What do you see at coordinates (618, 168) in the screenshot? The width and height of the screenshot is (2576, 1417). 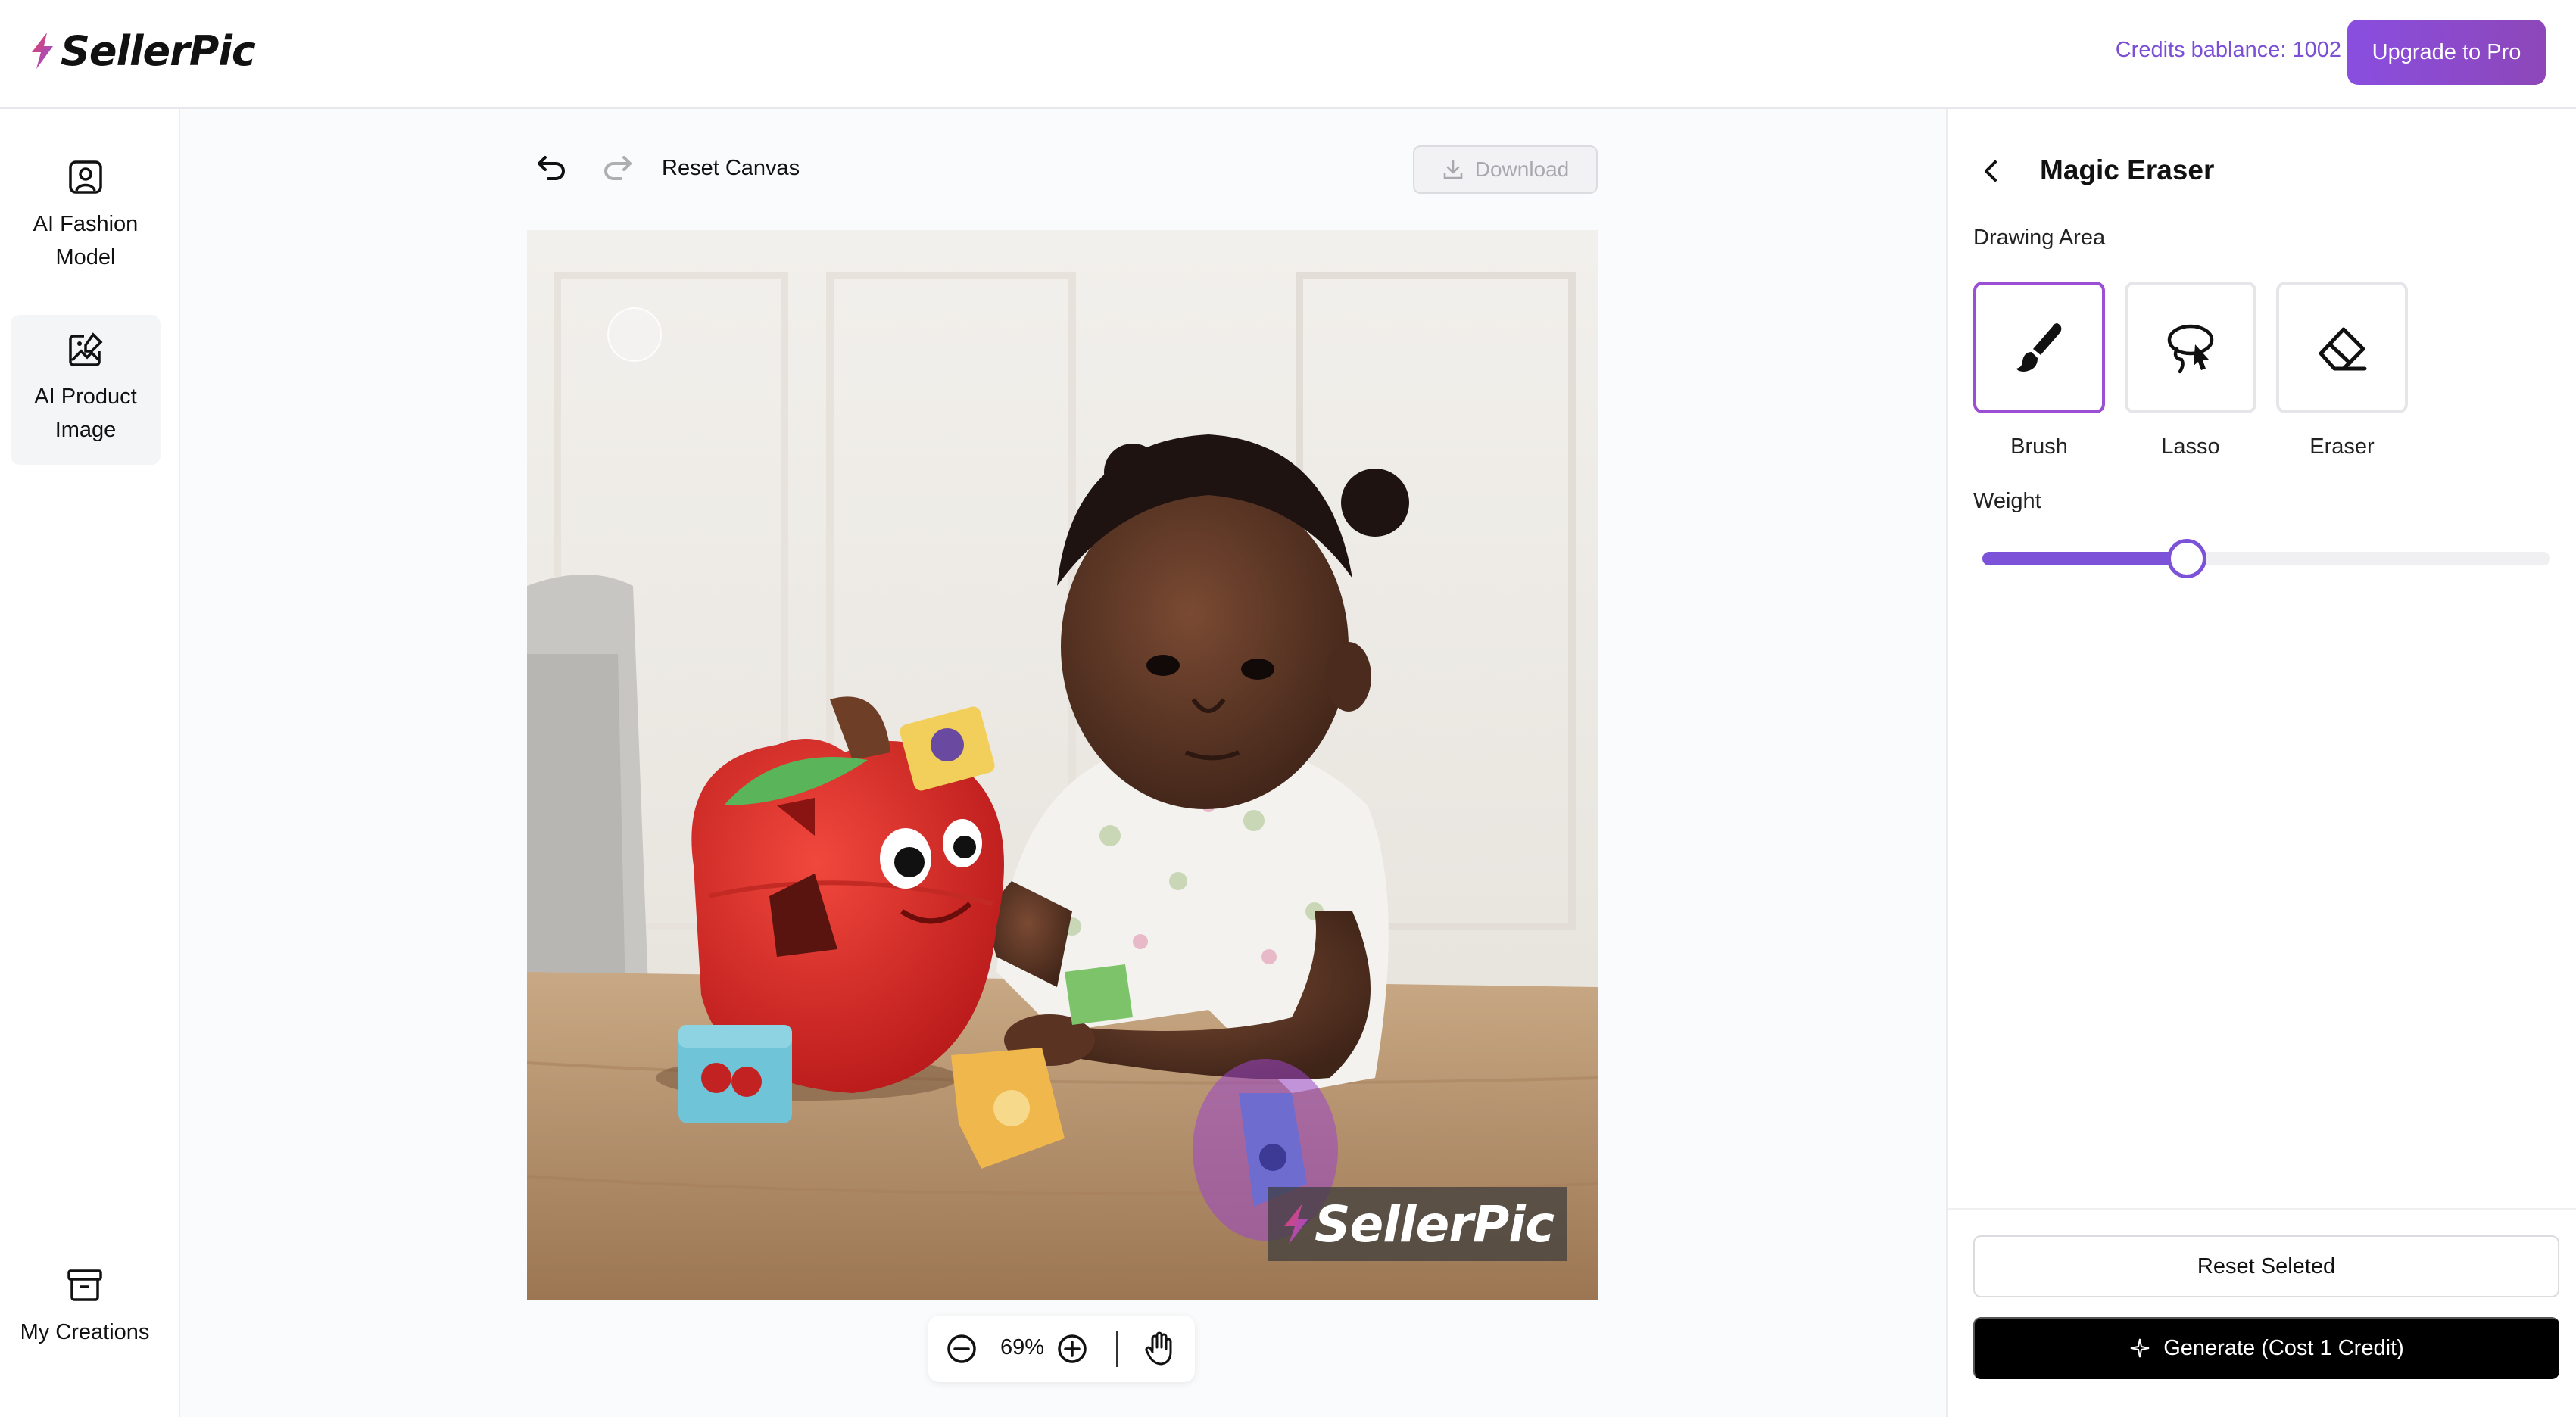 I see `redo-icon` at bounding box center [618, 168].